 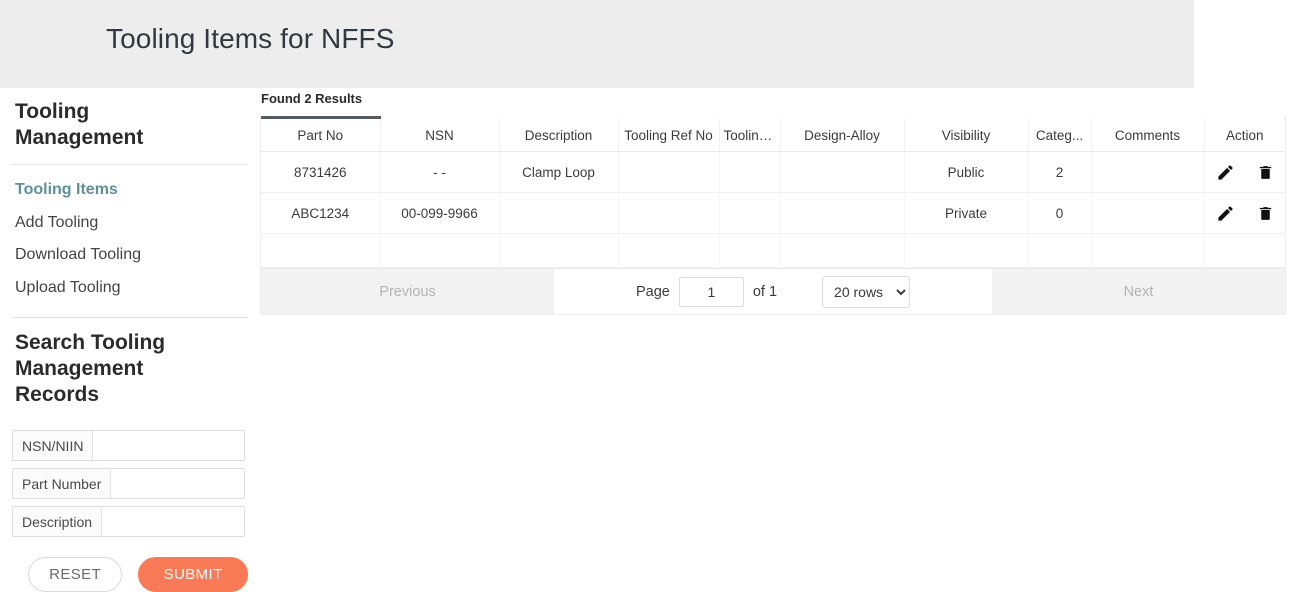 What do you see at coordinates (62, 483) in the screenshot?
I see `part-number-label: Part Number` at bounding box center [62, 483].